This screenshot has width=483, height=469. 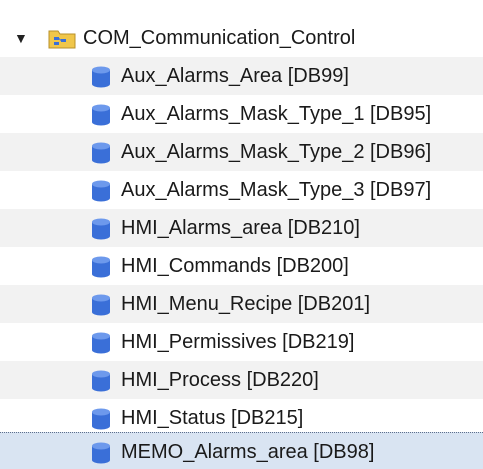 I want to click on tree-item-row: HMI_Commands [DB200], so click(x=241, y=266).